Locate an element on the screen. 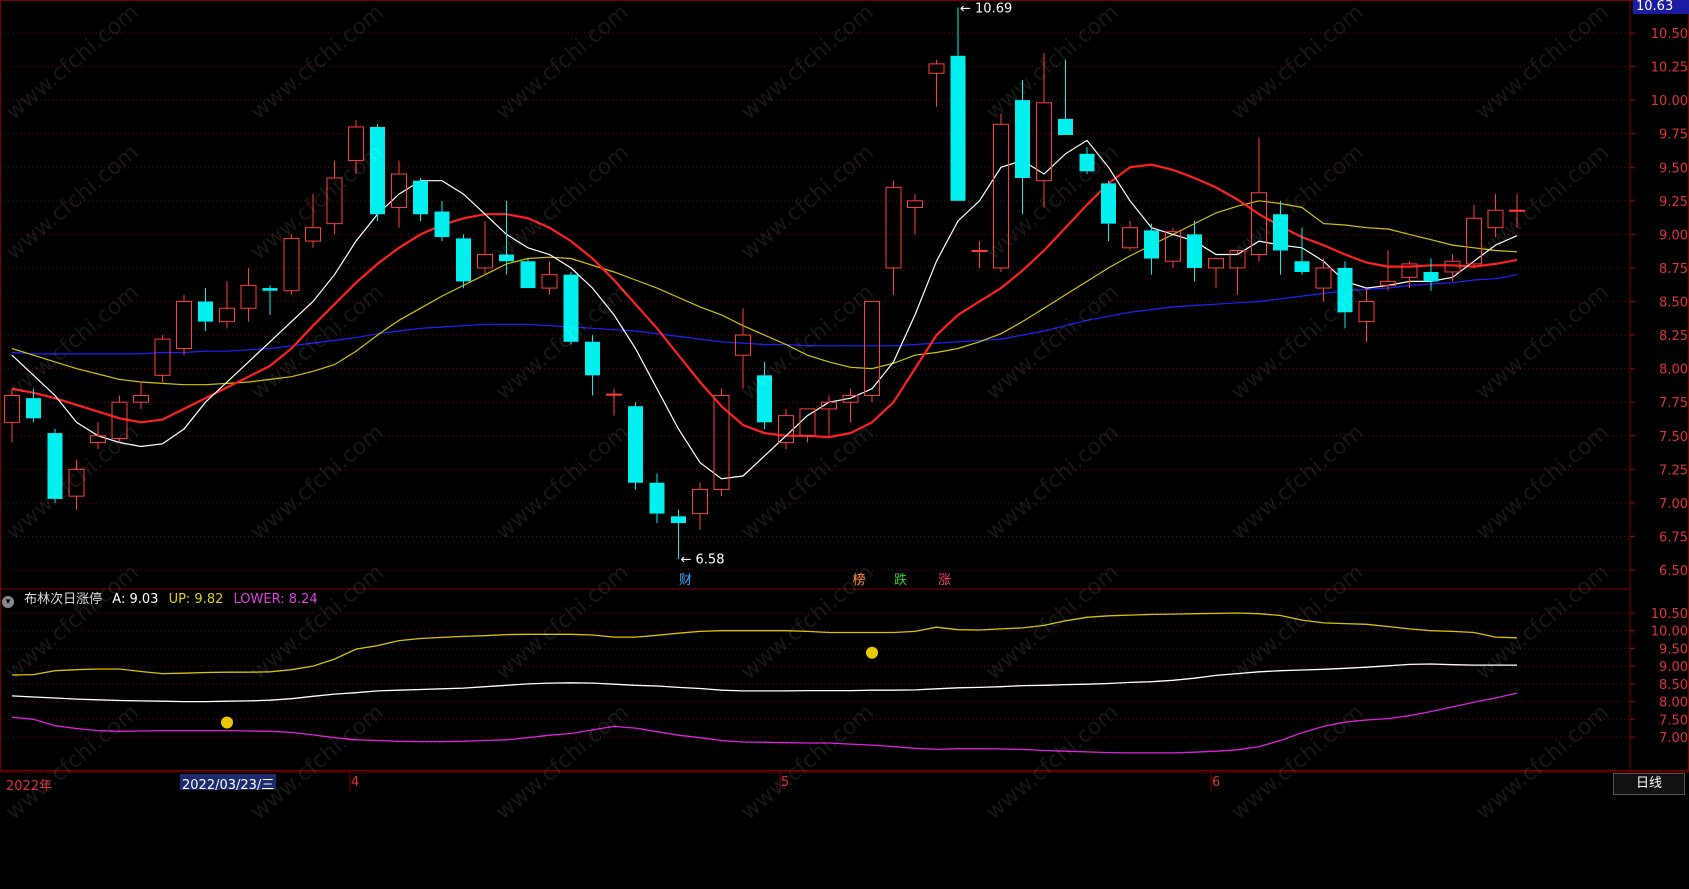 This screenshot has width=1689, height=889. y-tick-label: 8.75 is located at coordinates (1673, 269).